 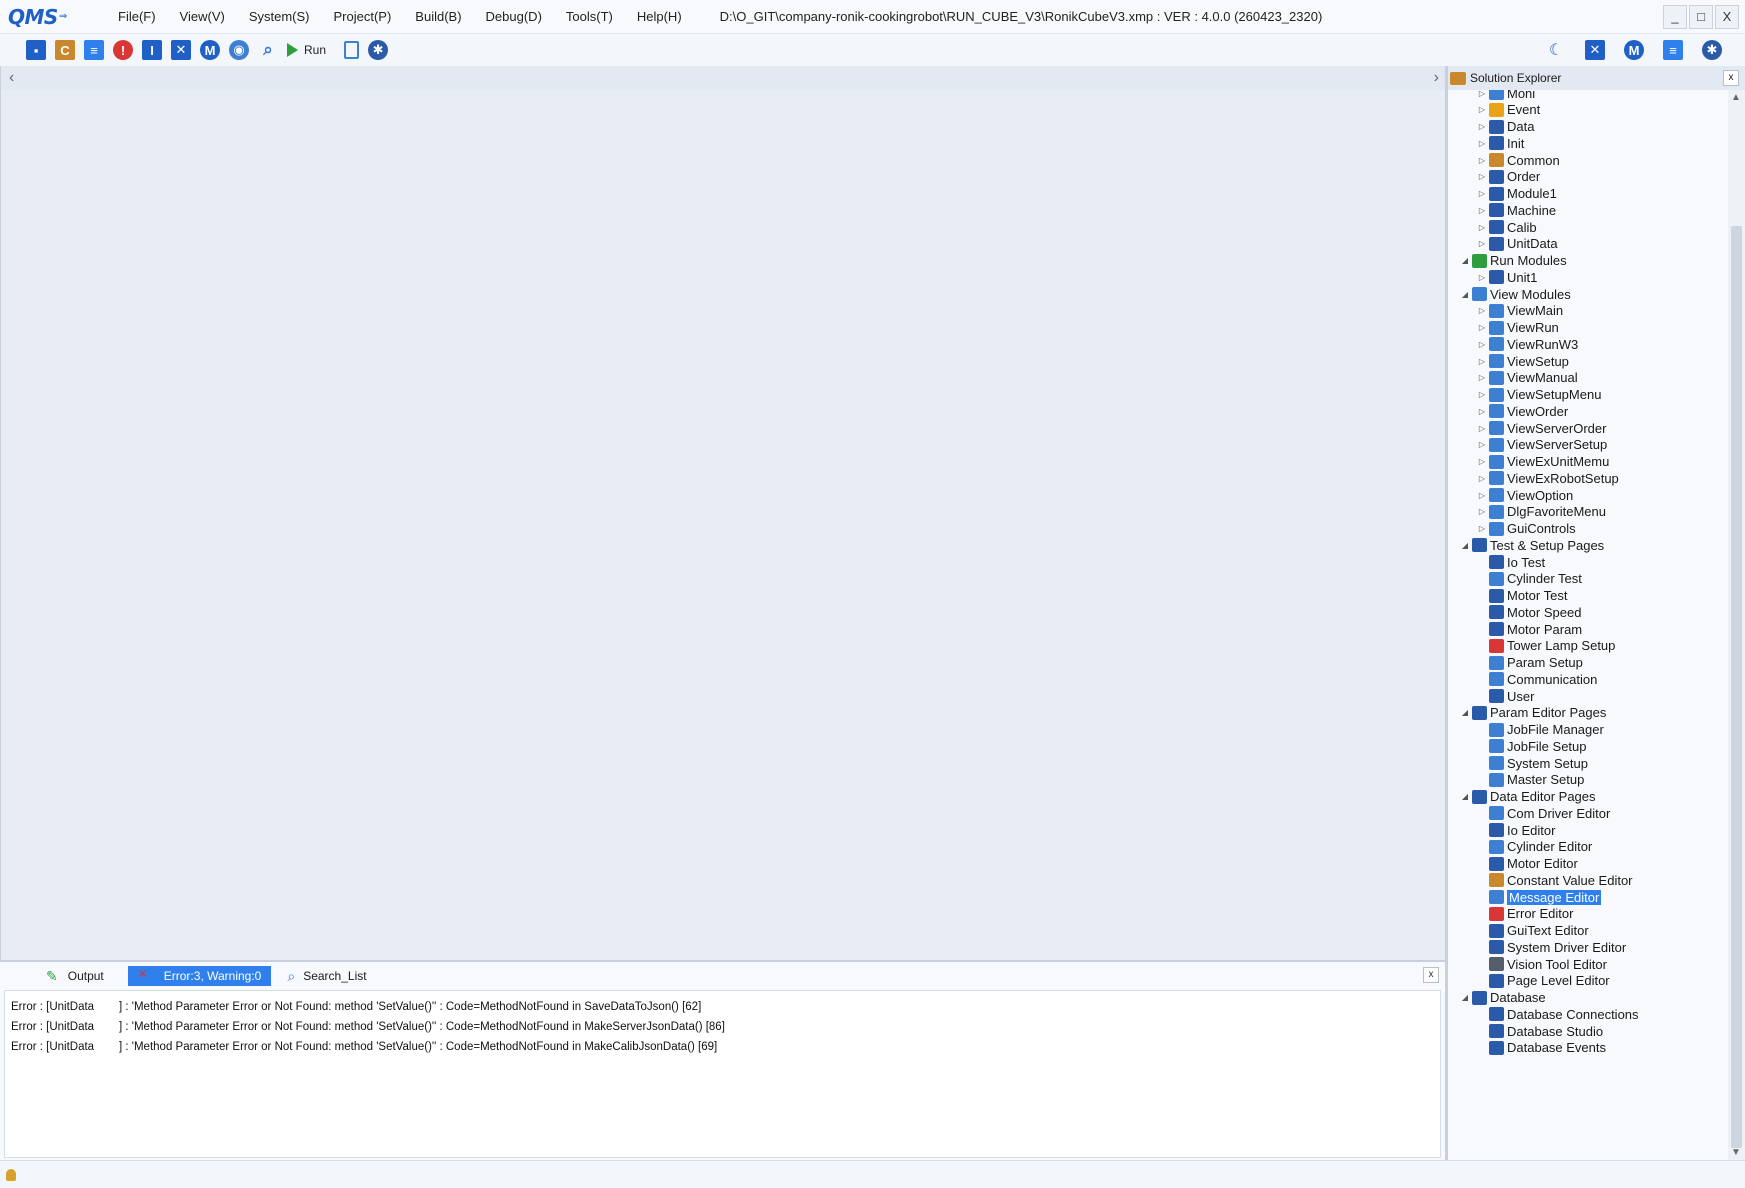 I want to click on tree-node-common: ▷ Common, so click(x=1517, y=160).